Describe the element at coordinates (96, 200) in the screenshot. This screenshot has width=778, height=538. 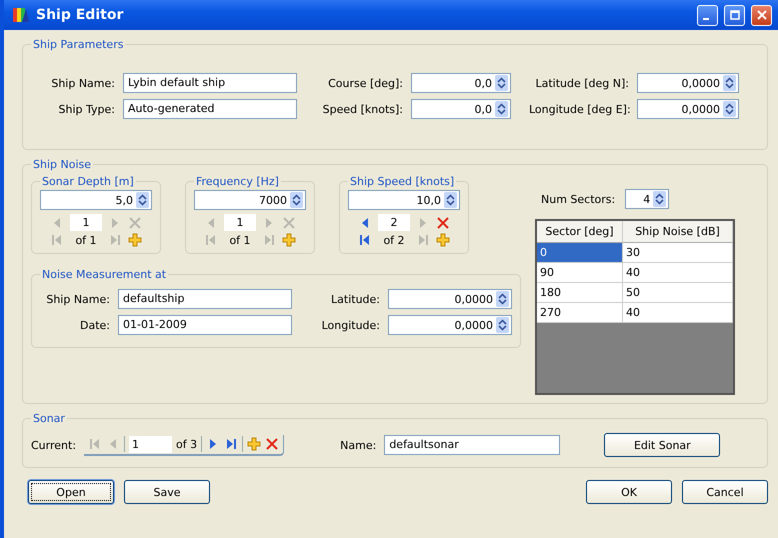
I see `spin-field: 5,0` at that location.